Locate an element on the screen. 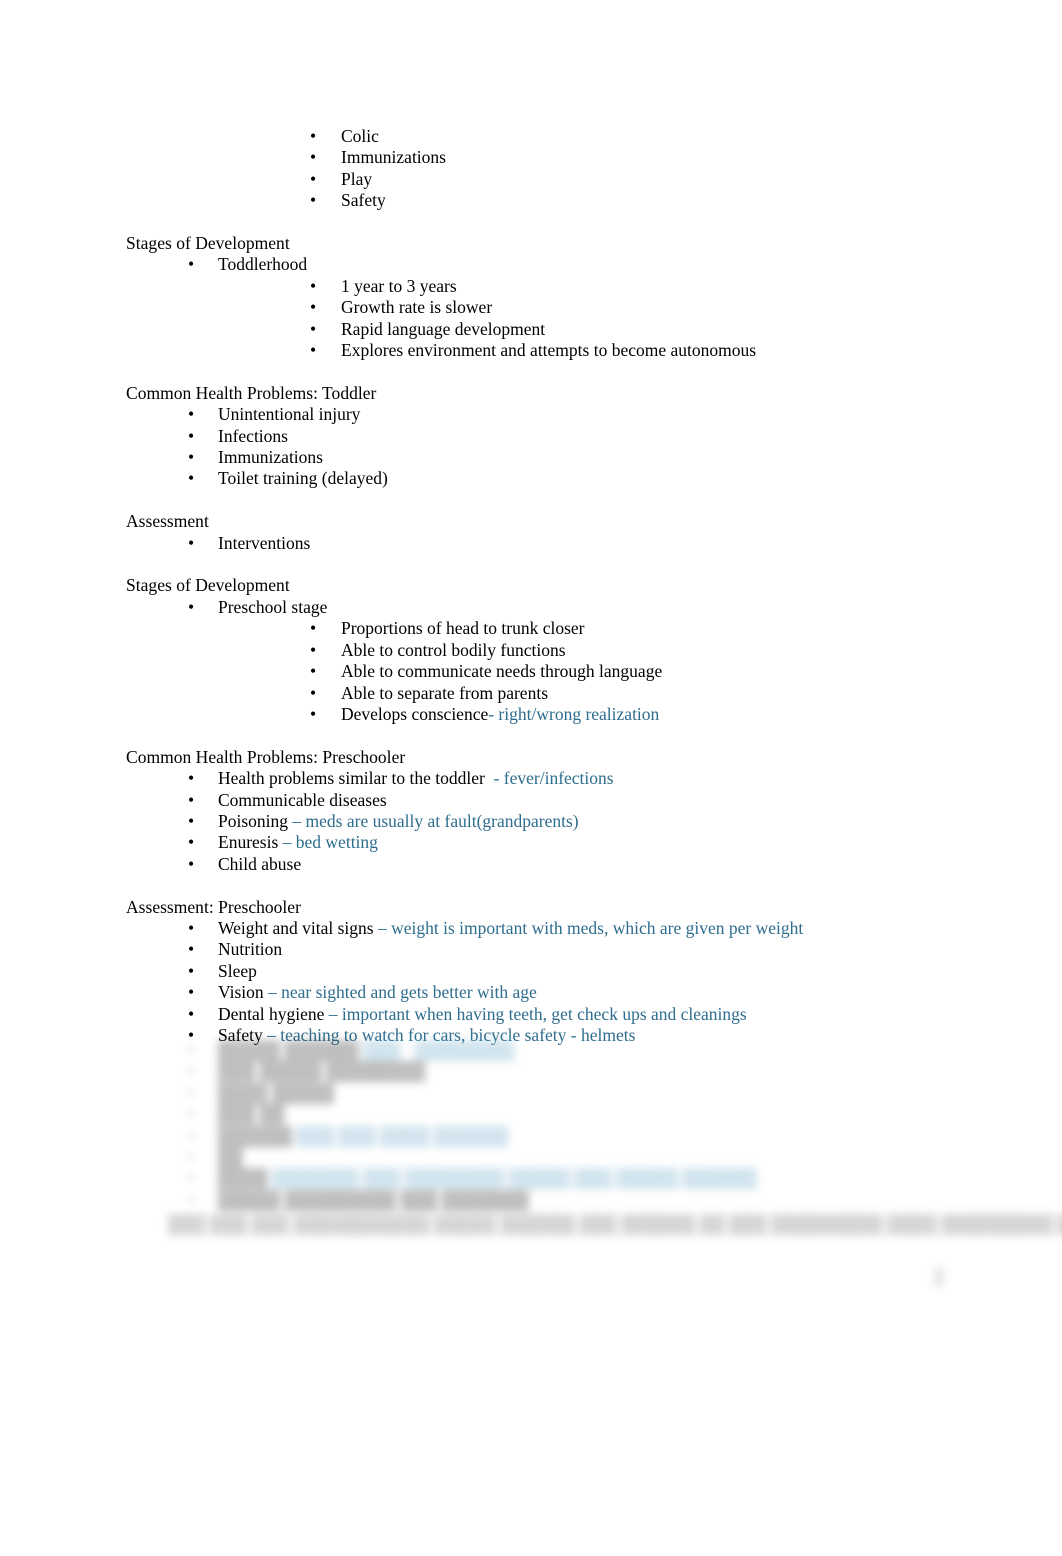 The width and height of the screenshot is (1062, 1556). list-item: • Rapid language development is located at coordinates (531, 329).